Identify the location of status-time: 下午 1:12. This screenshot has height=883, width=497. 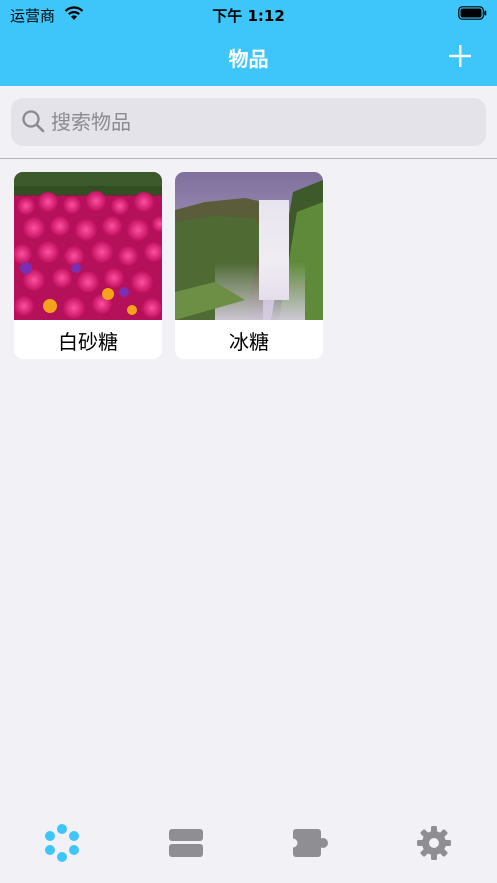
(248, 16).